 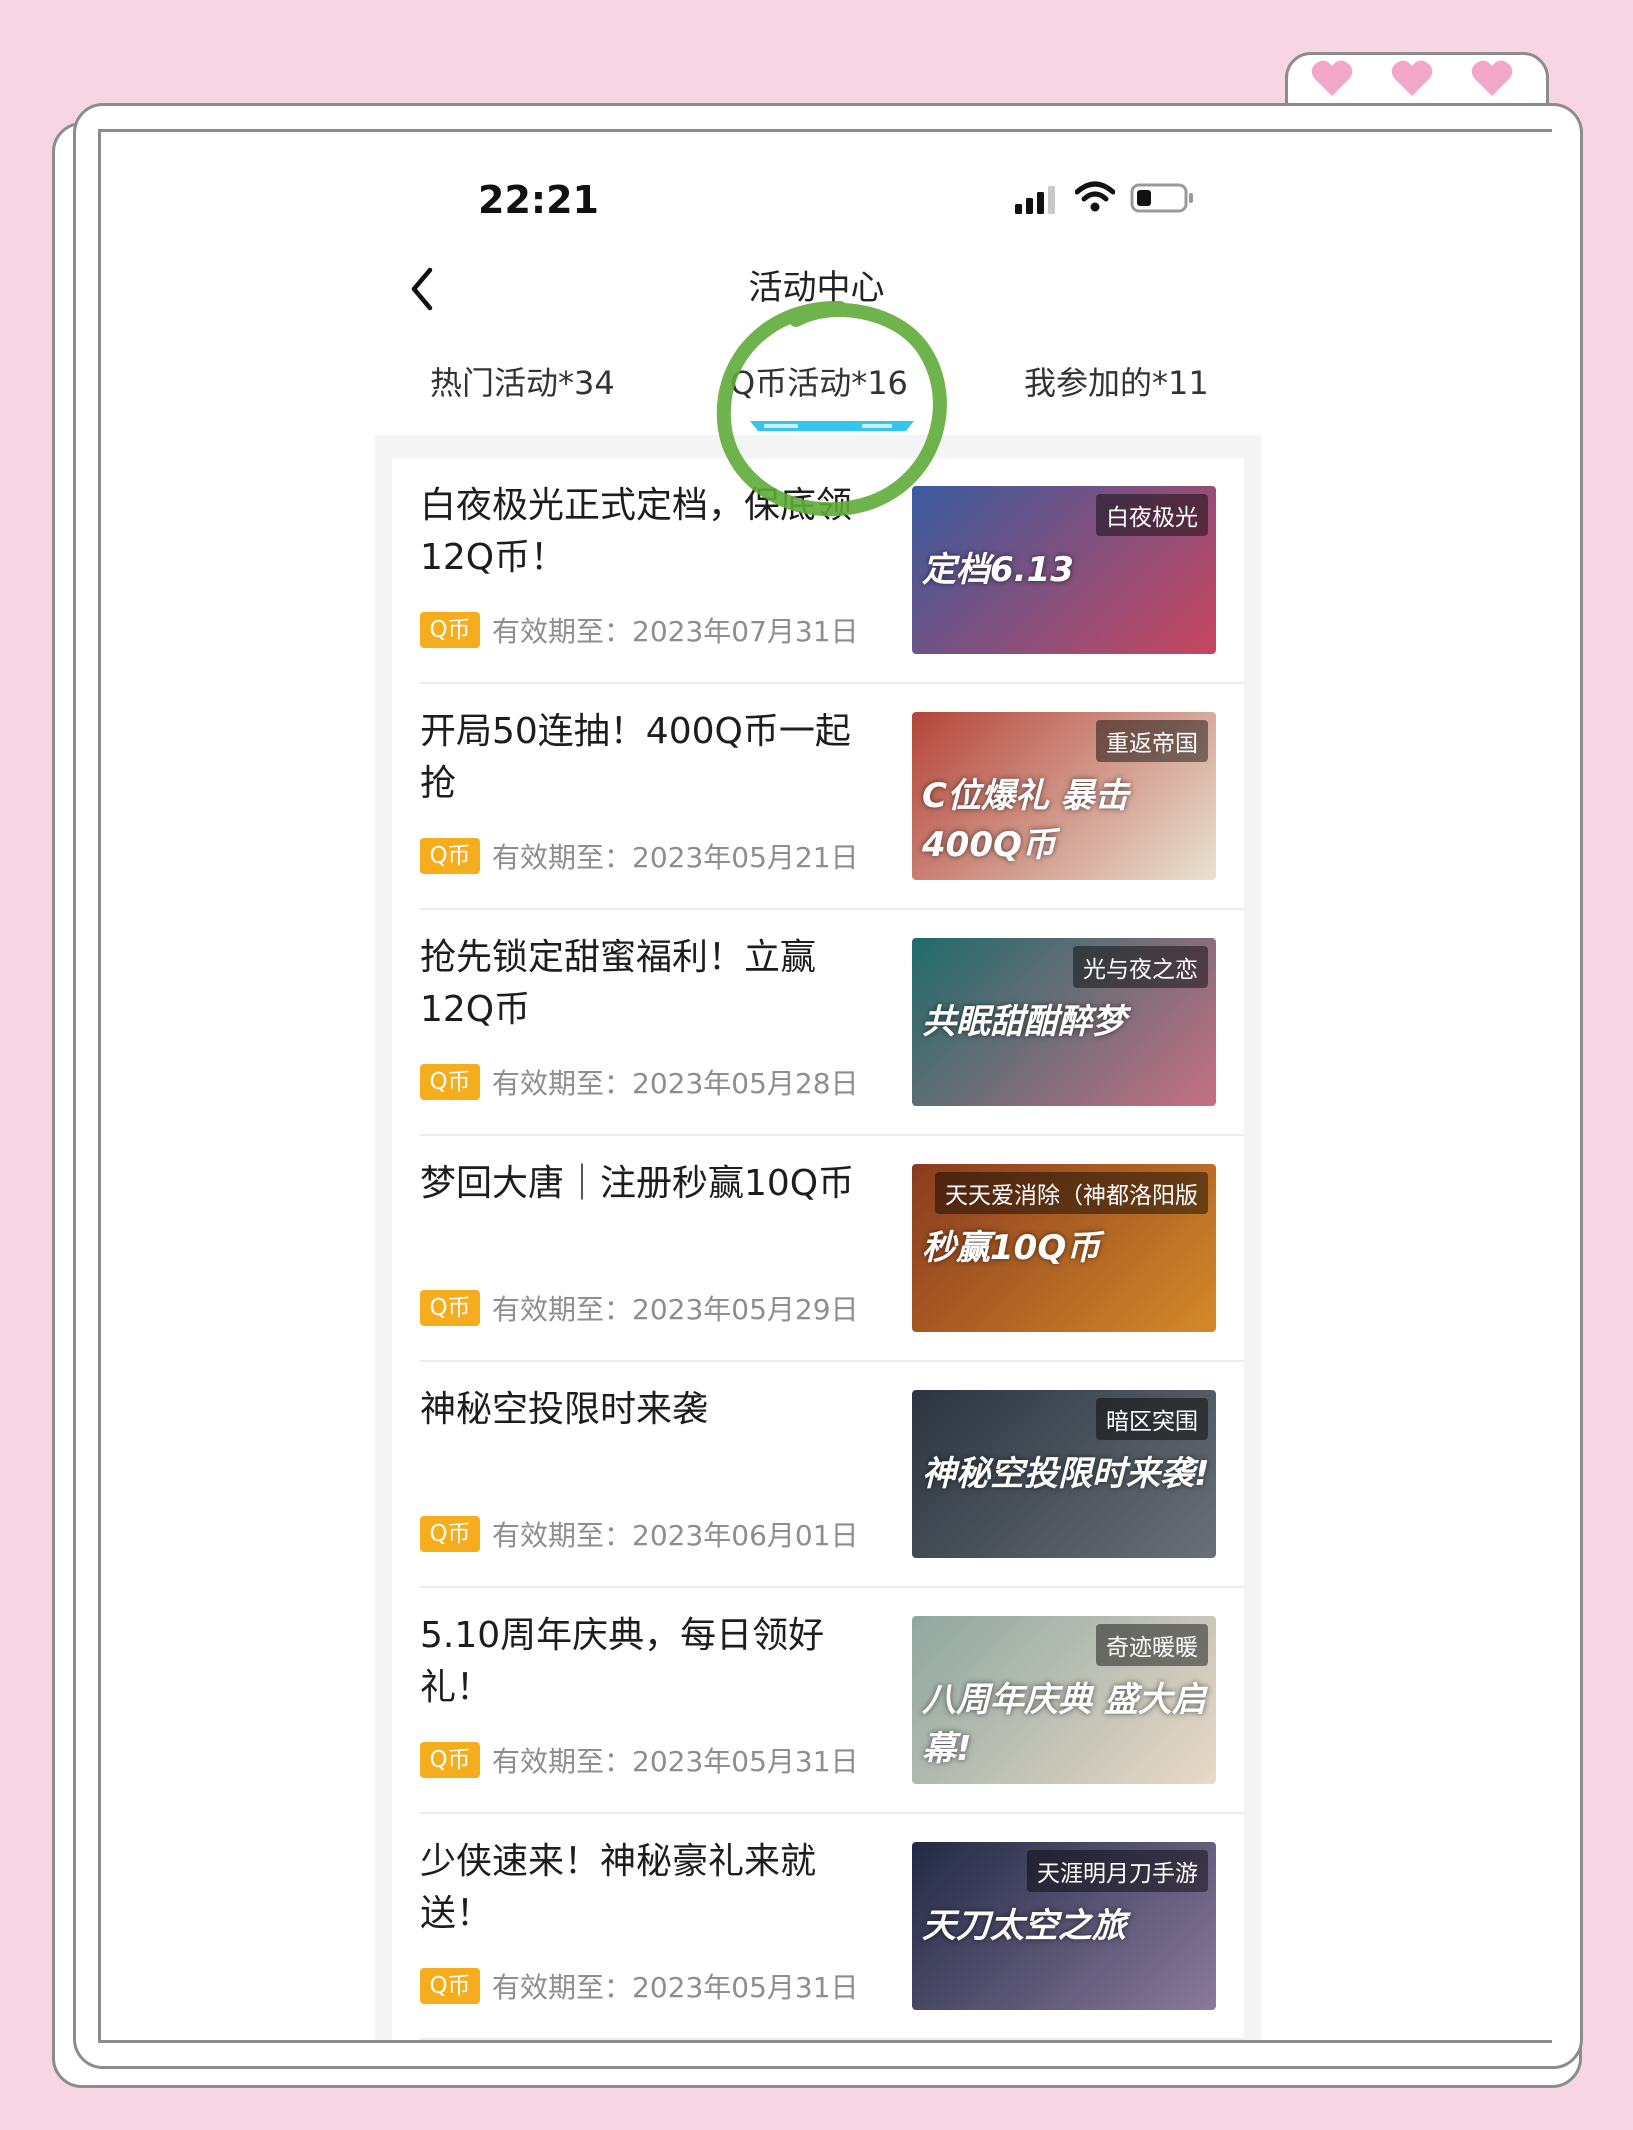 I want to click on validity-date: 有效期至：2023年06月01日, so click(x=675, y=1535).